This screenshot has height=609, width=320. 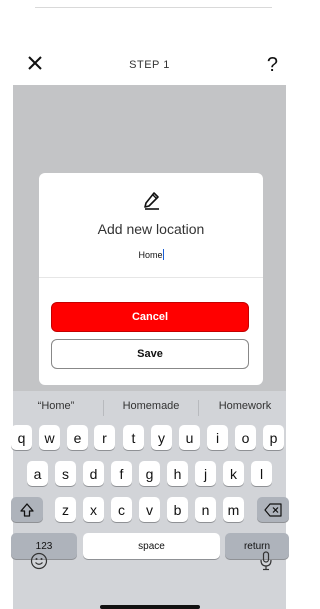 I want to click on microphone-icon, so click(x=266, y=561).